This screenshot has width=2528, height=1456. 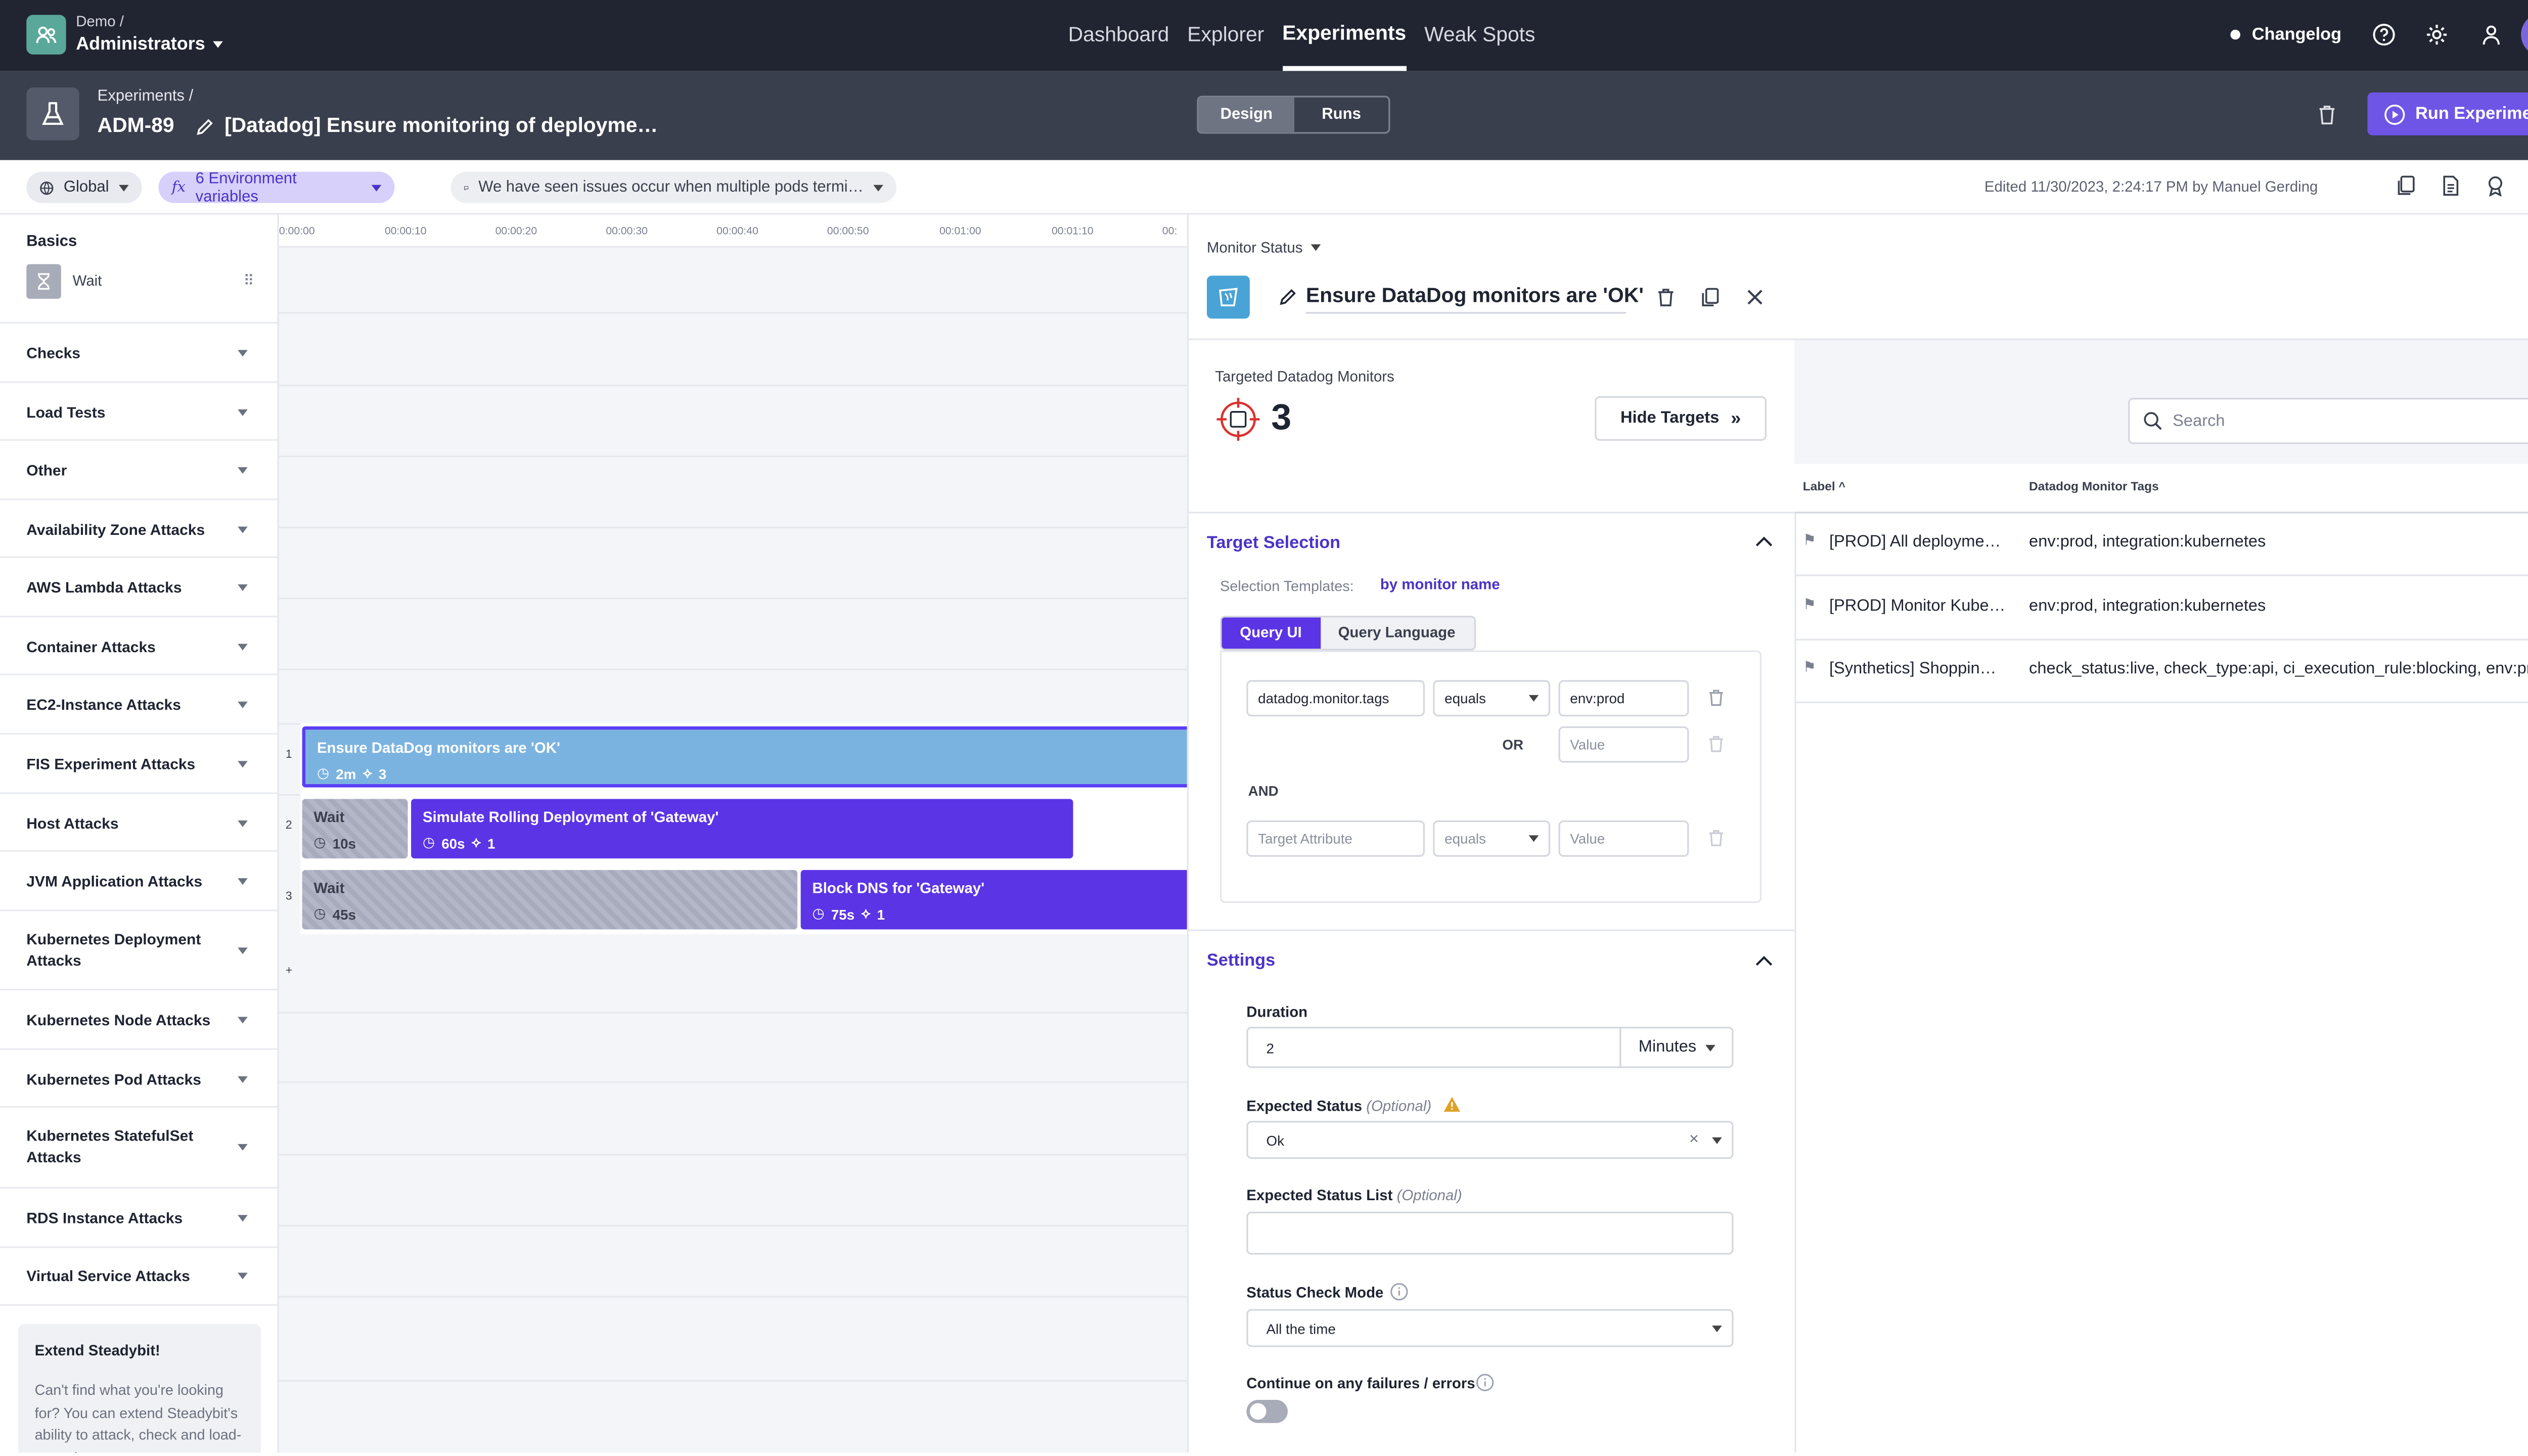 I want to click on clear-icon: ×, so click(x=1694, y=1140).